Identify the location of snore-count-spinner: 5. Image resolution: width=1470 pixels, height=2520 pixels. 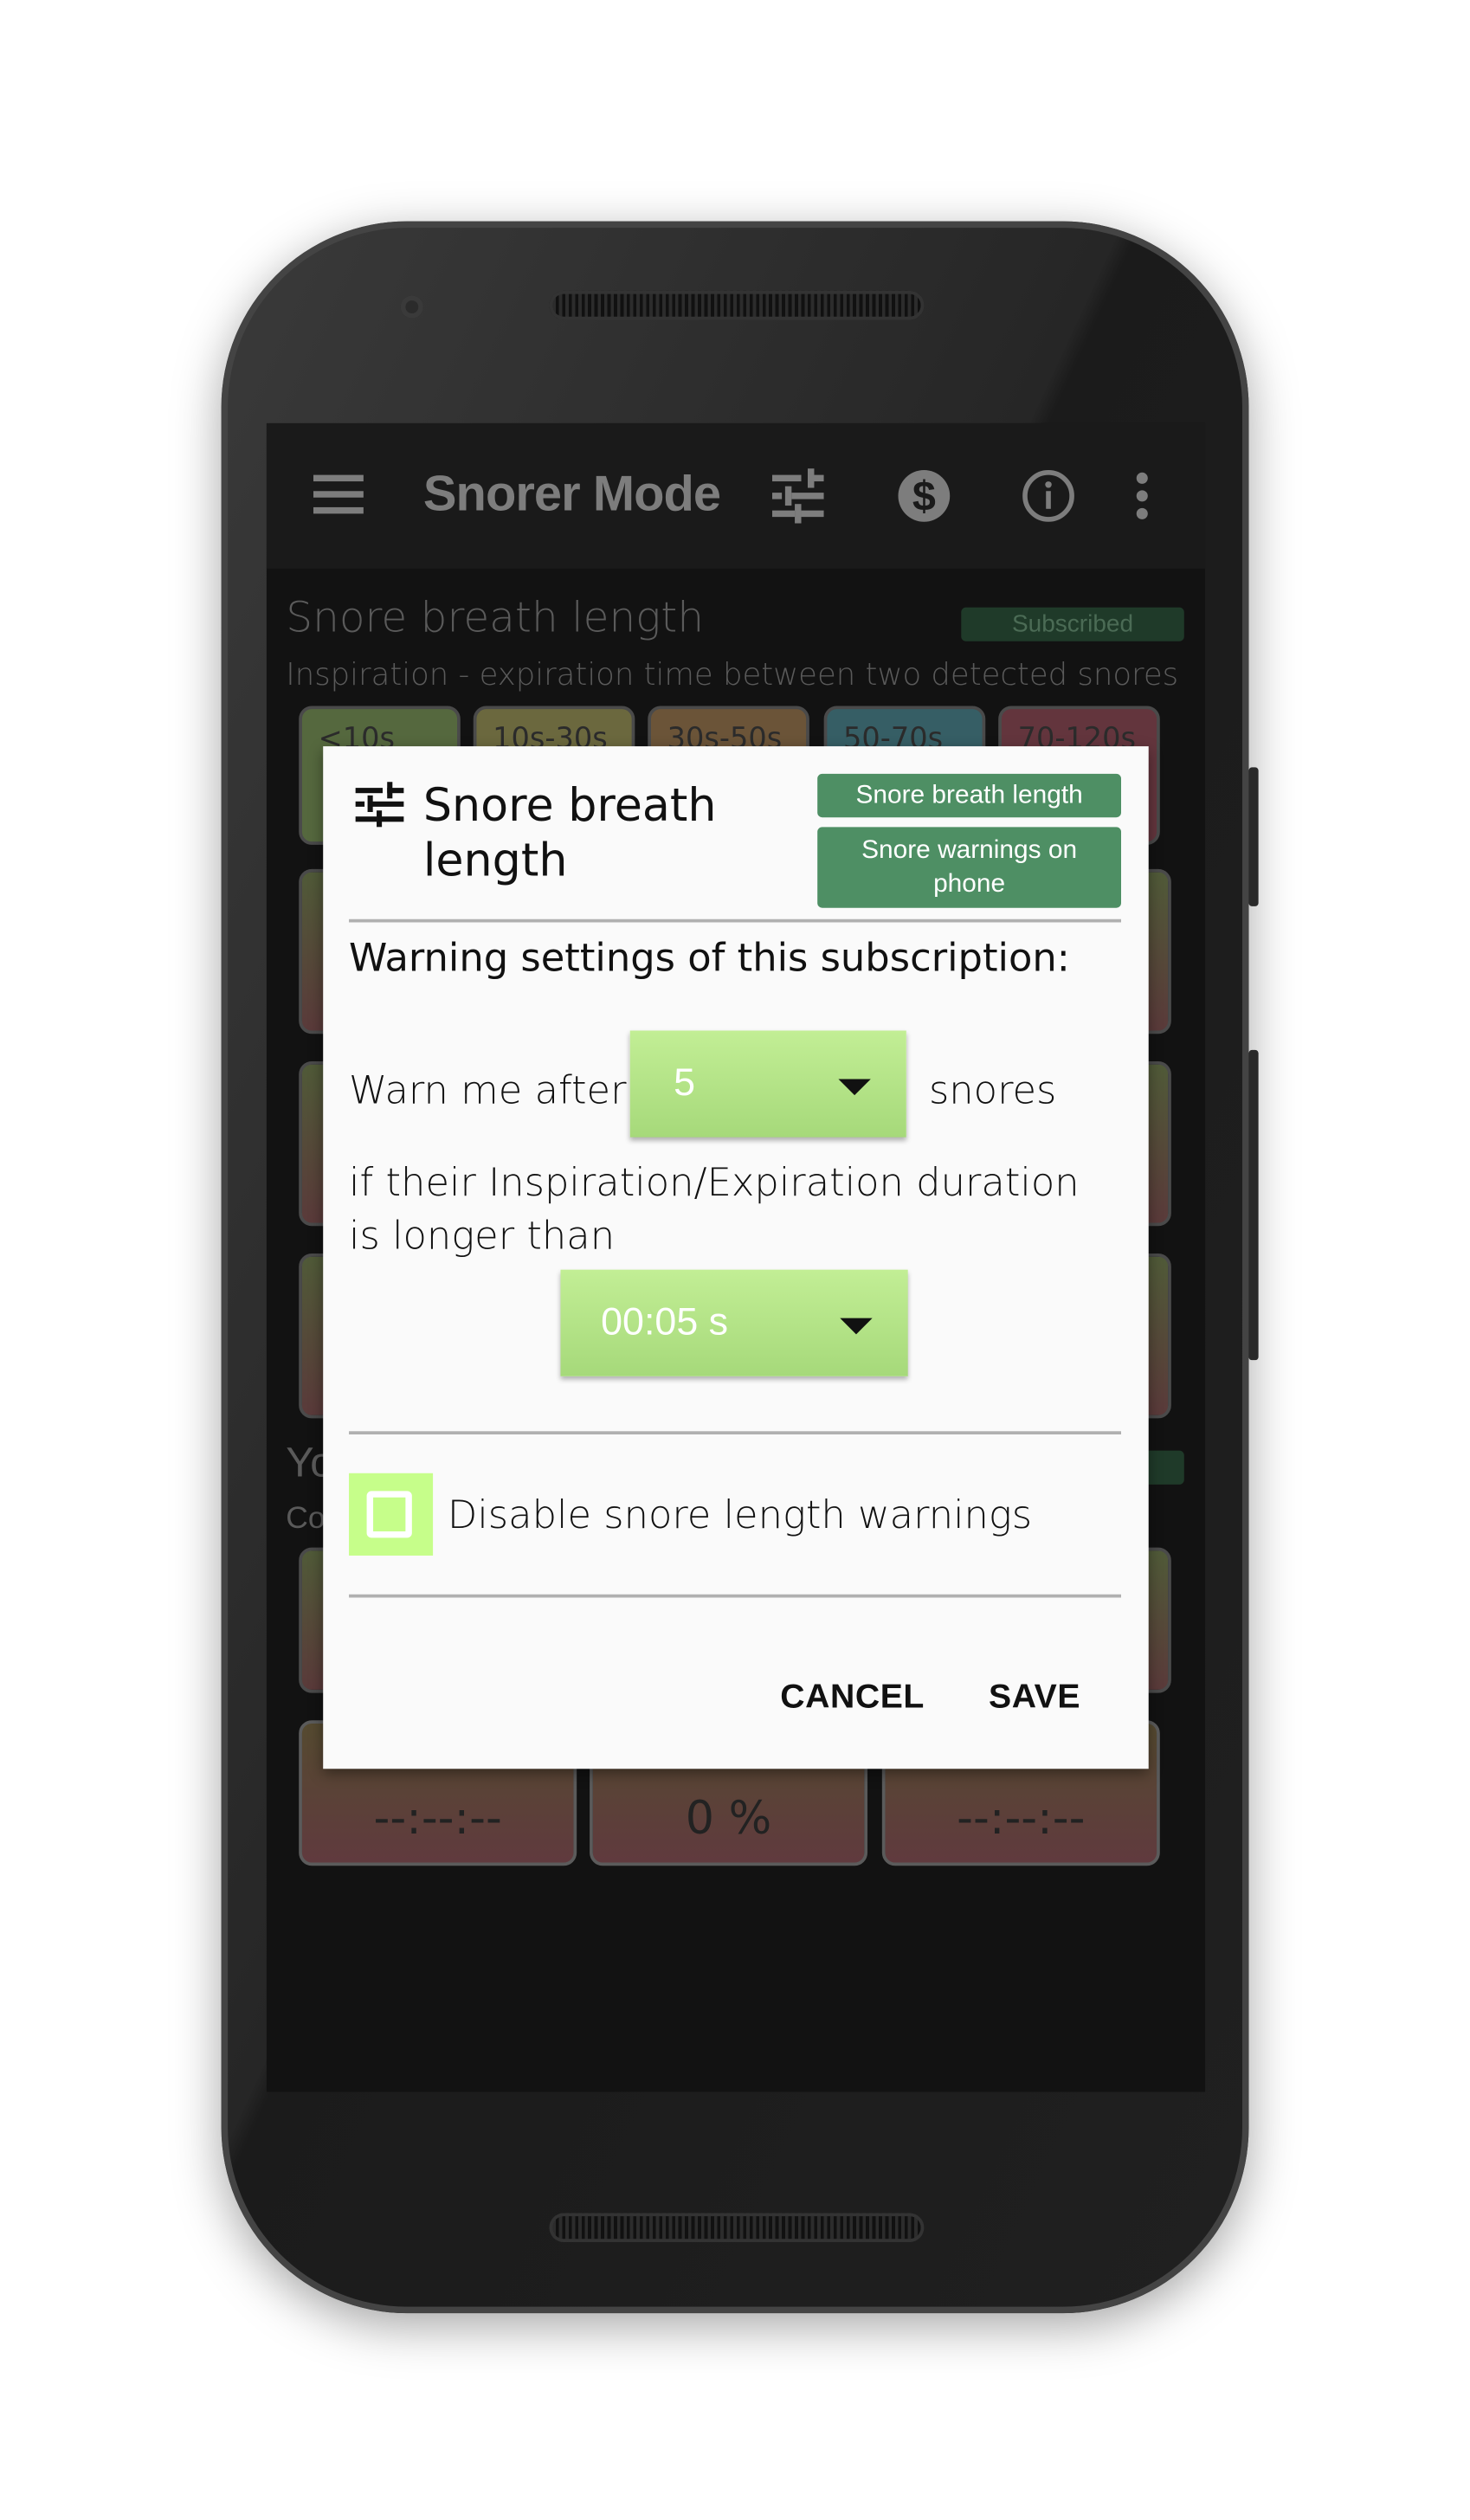
(768, 1084).